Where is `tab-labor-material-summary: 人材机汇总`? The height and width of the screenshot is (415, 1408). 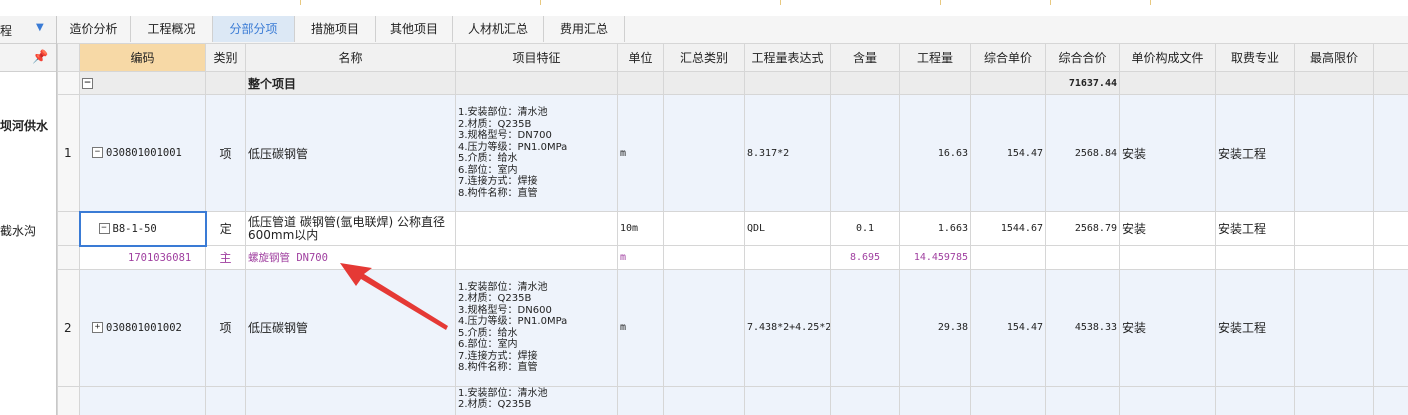 tab-labor-material-summary: 人材机汇总 is located at coordinates (498, 29).